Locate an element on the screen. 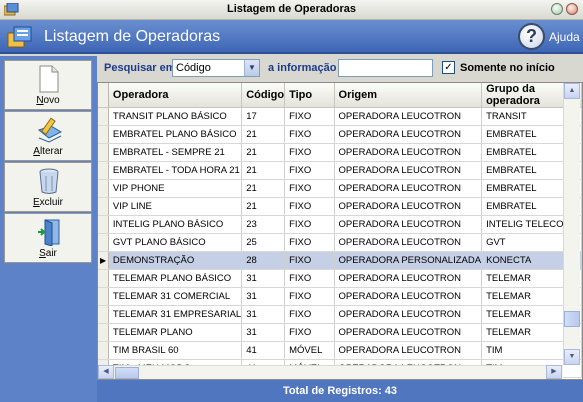 Image resolution: width=583 pixels, height=402 pixels. help-icon: ? is located at coordinates (531, 36).